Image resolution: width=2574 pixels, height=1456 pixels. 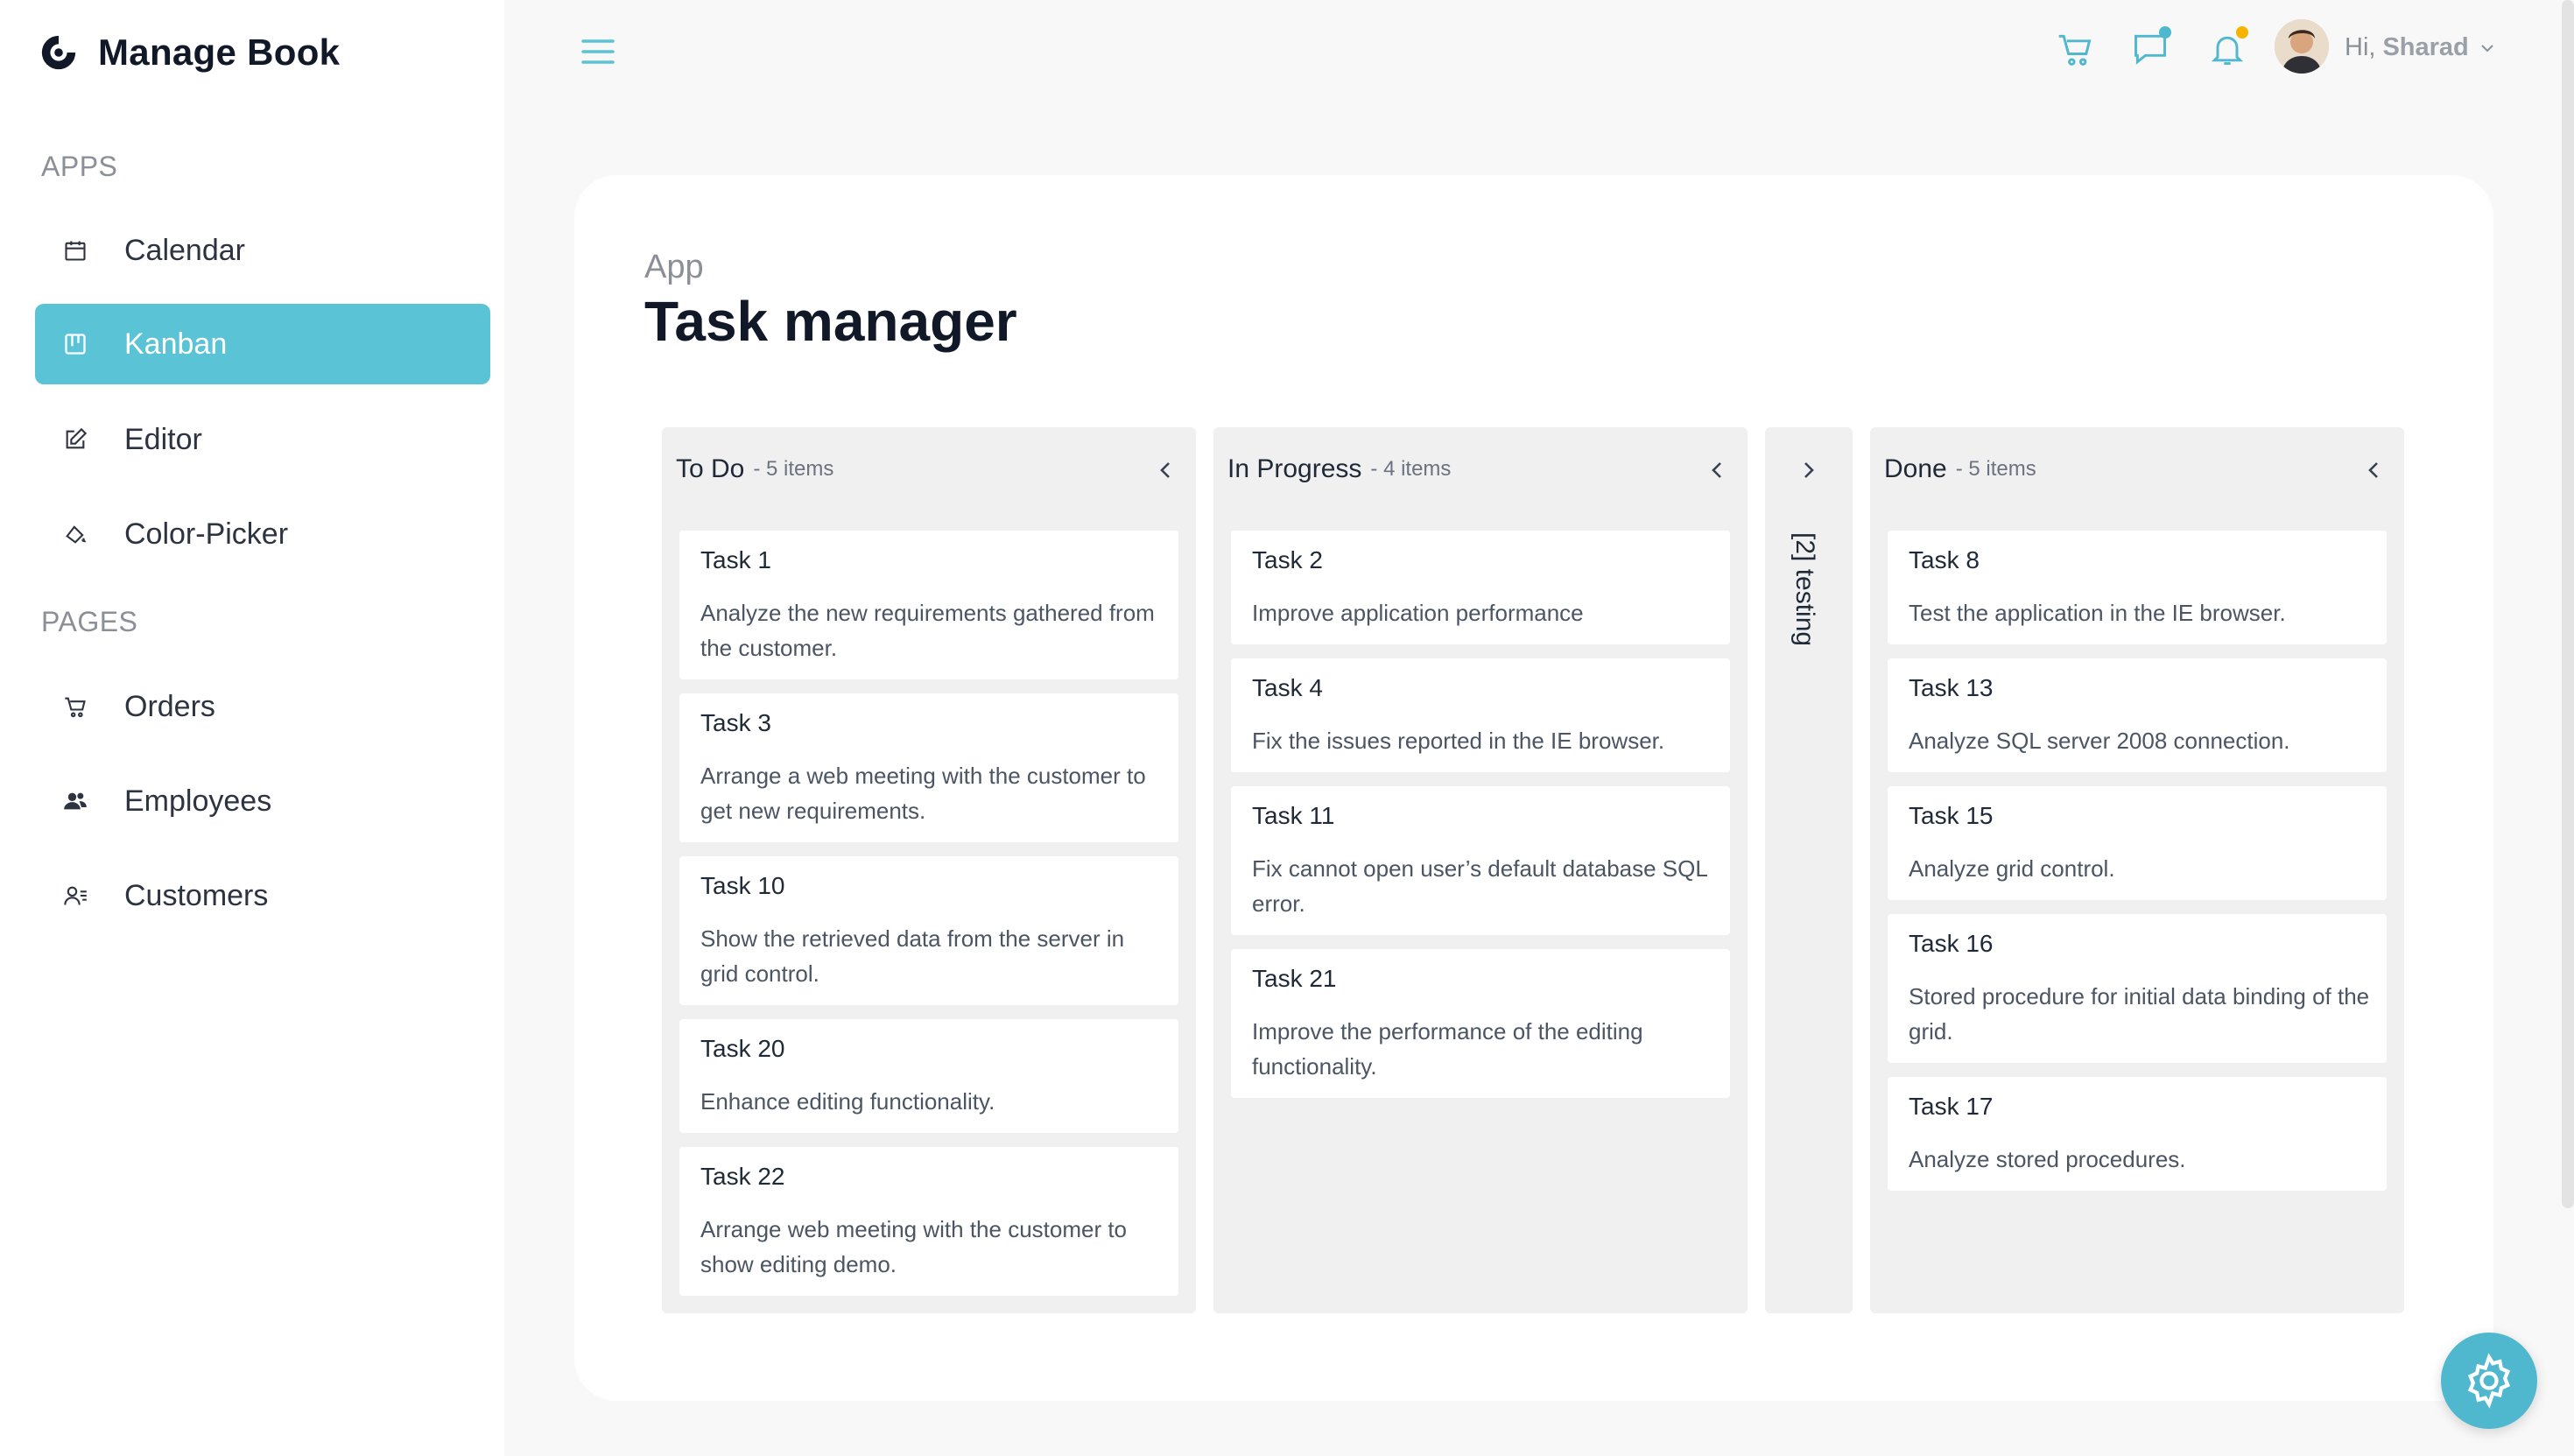 What do you see at coordinates (2425, 47) in the screenshot?
I see `user-name: Sharad` at bounding box center [2425, 47].